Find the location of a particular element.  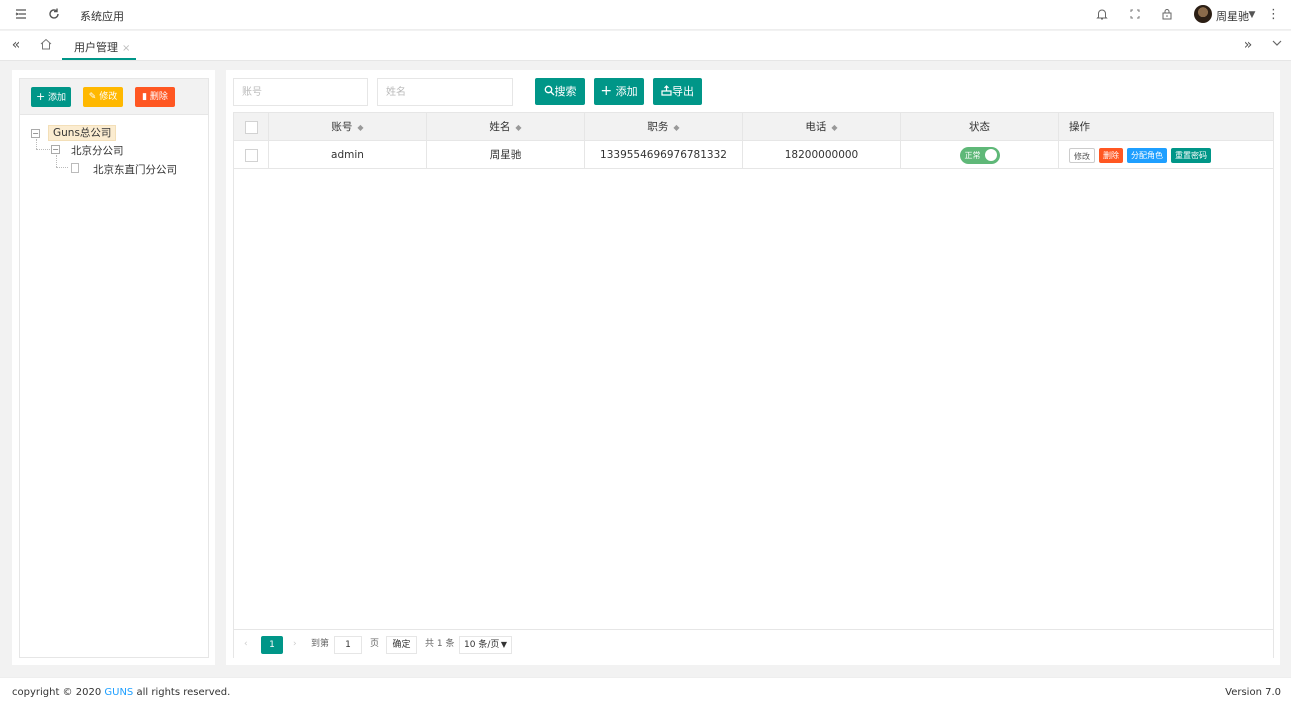

lock-icon is located at coordinates (1167, 15).